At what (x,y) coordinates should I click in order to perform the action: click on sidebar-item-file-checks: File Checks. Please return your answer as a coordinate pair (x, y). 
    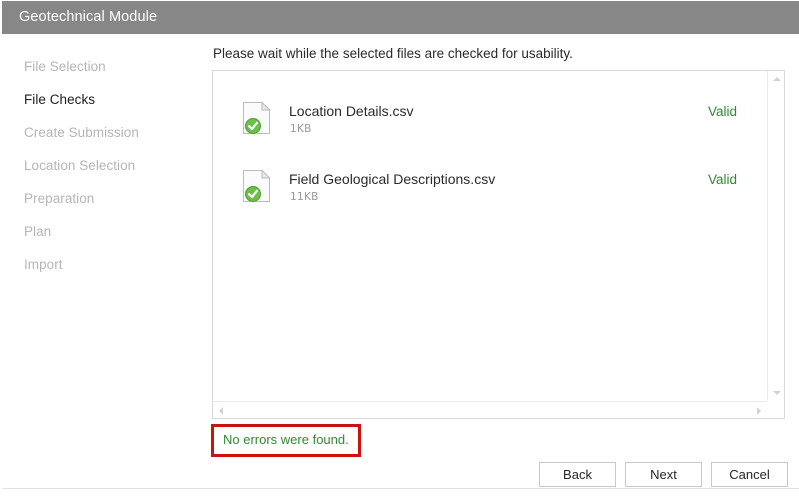
    Looking at the image, I should click on (111, 99).